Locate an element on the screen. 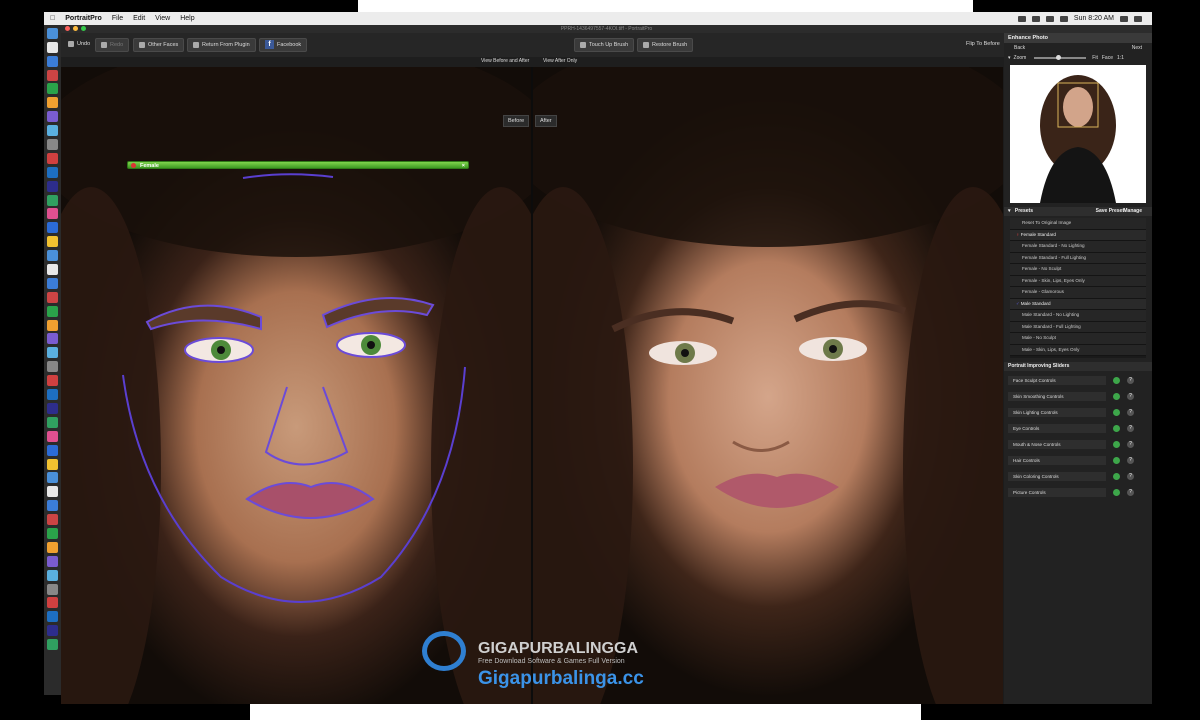  touch-up-brush-button: Touch Up Brush is located at coordinates (604, 45).